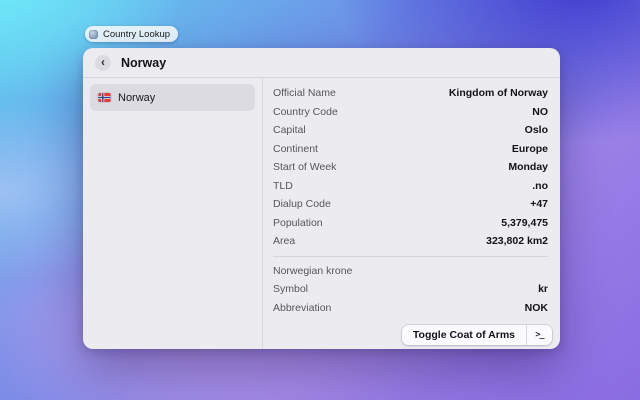 The height and width of the screenshot is (400, 640). Describe the element at coordinates (464, 335) in the screenshot. I see `toggle-coat-of-arms-button: Toggle Coat of Arms` at that location.